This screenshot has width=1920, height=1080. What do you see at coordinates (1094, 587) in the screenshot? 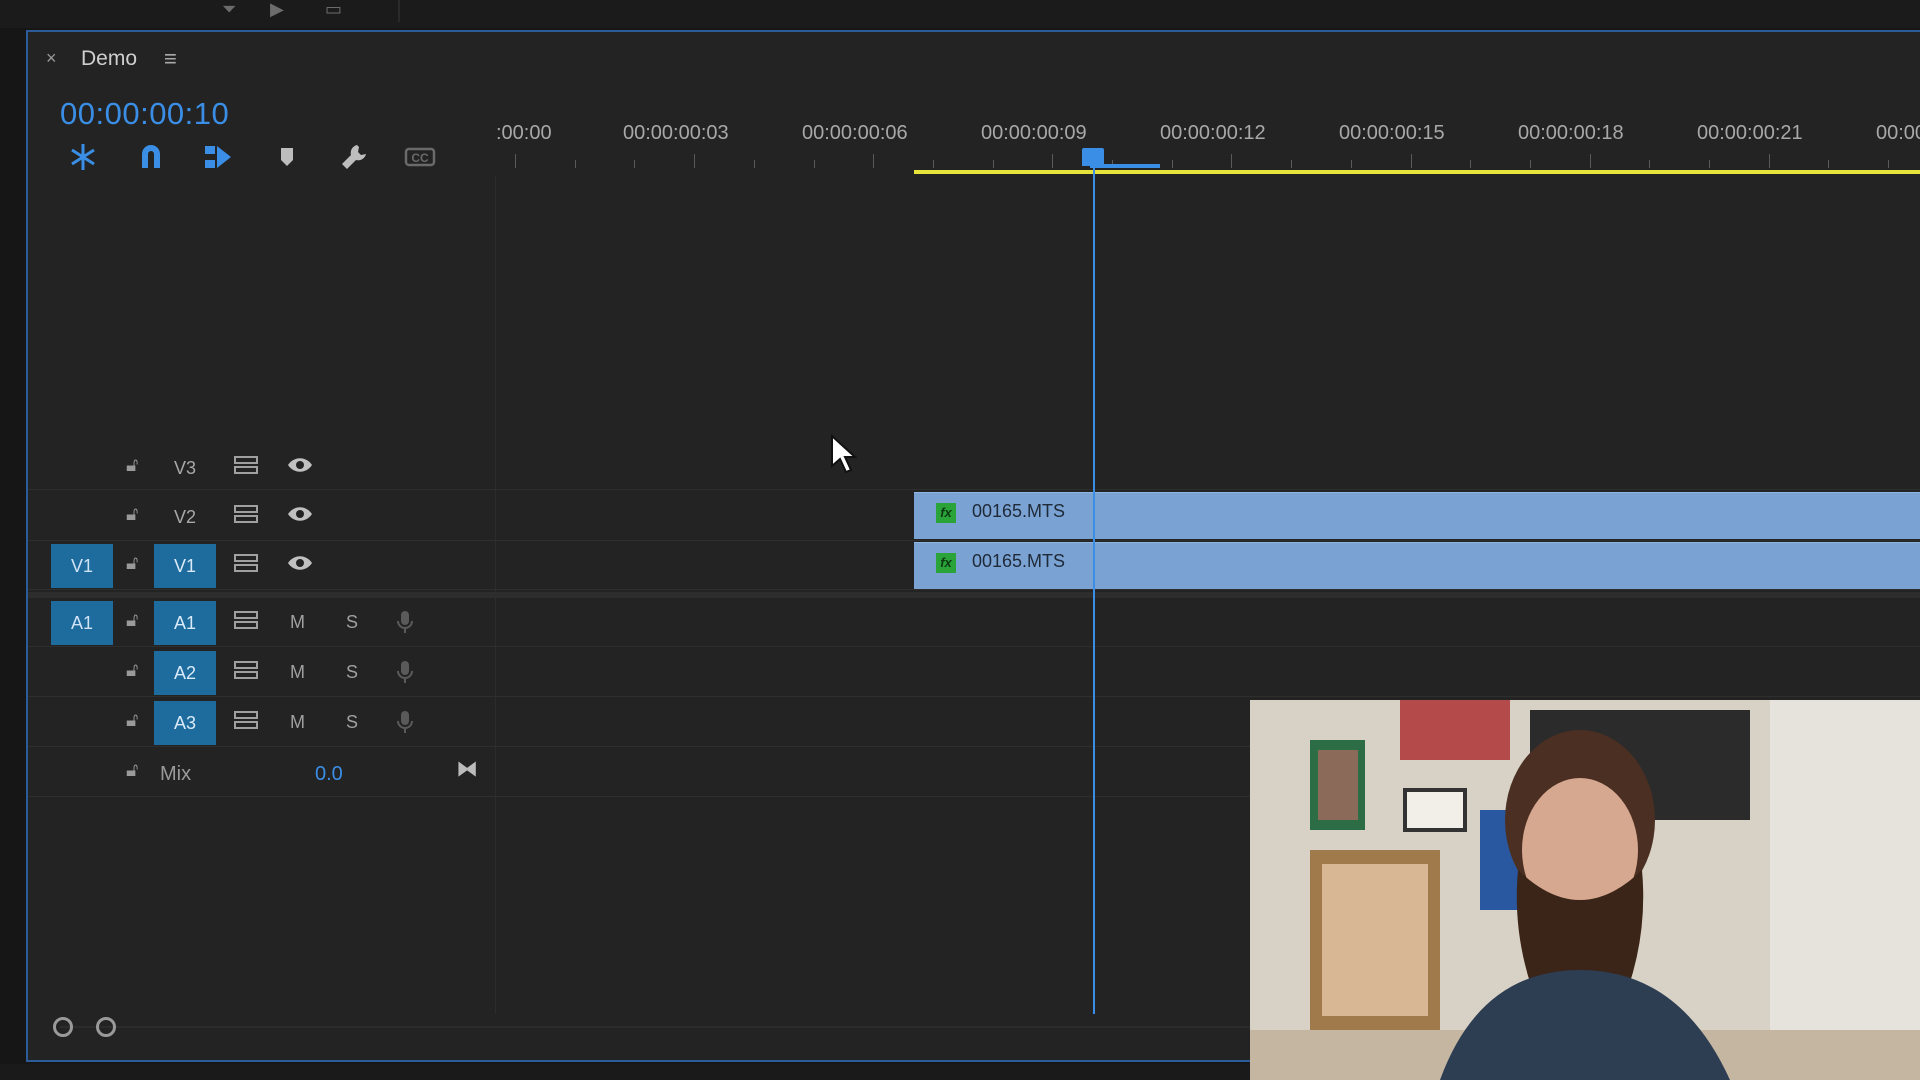
I see `playhead-line` at bounding box center [1094, 587].